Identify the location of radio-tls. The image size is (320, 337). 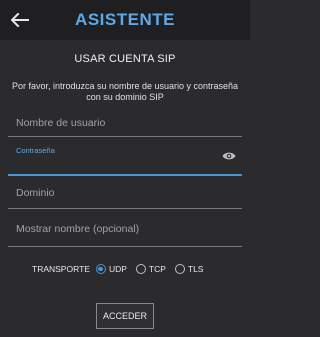
(179, 269).